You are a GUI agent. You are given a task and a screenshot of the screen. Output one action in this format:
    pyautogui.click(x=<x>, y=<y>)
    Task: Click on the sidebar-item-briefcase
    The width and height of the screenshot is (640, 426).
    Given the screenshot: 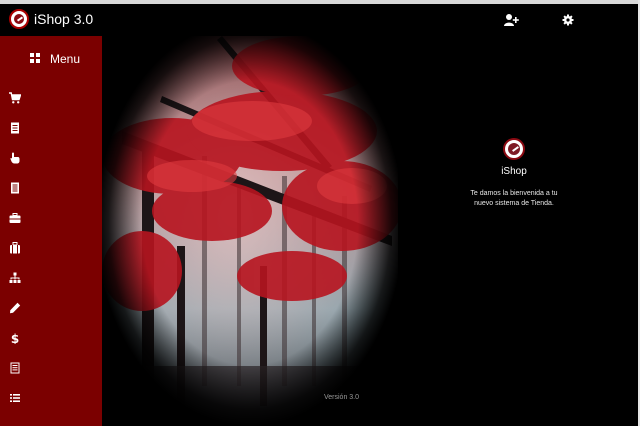 What is the action you would take?
    pyautogui.click(x=51, y=219)
    